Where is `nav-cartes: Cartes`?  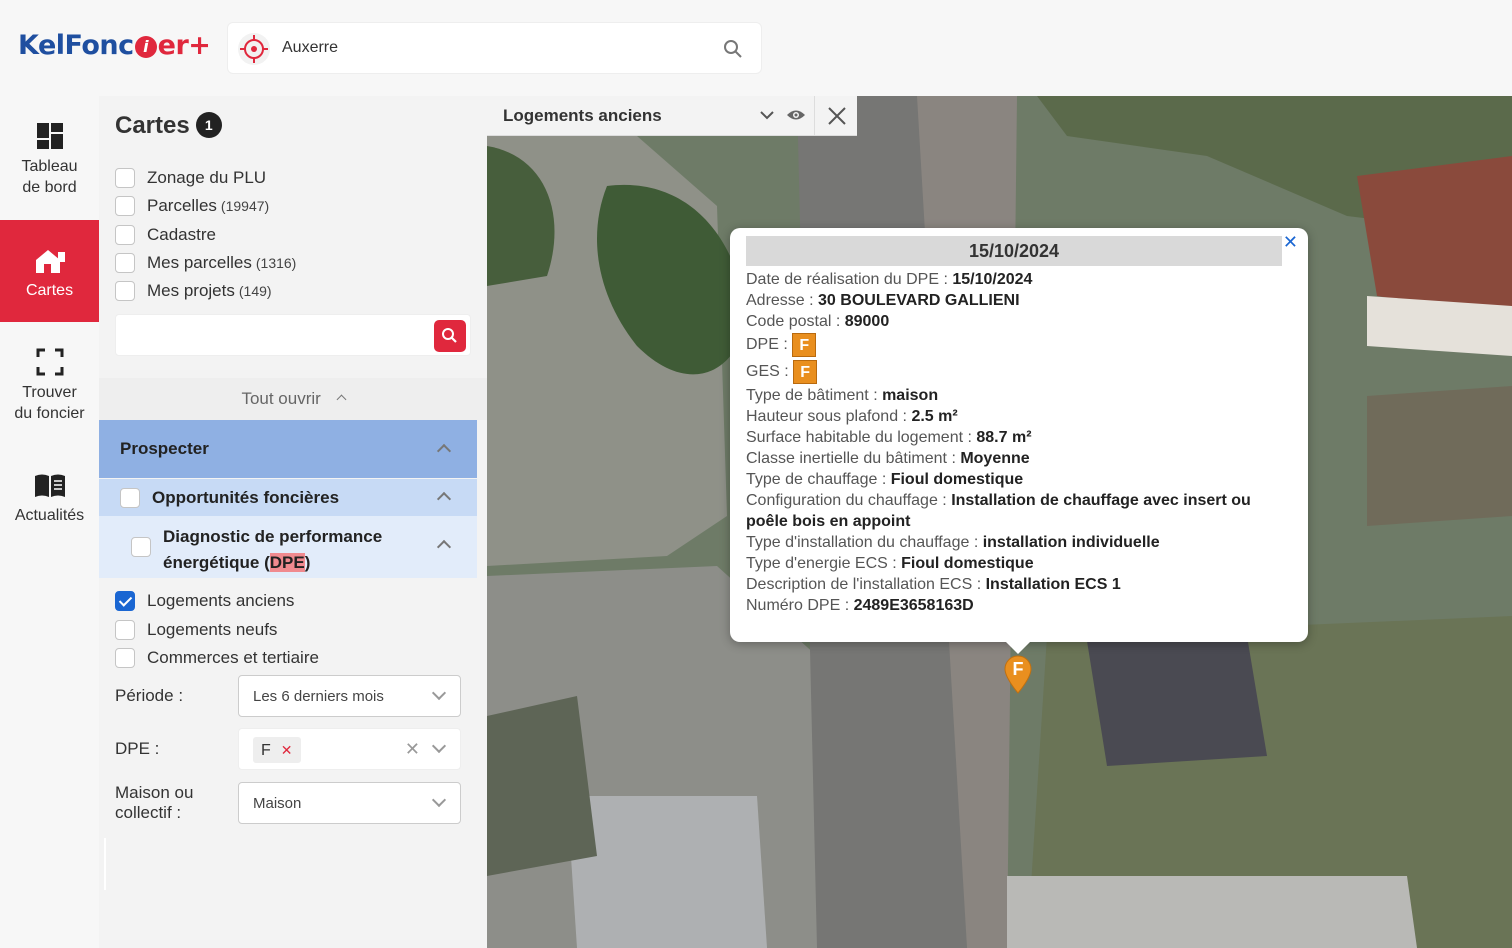 nav-cartes: Cartes is located at coordinates (49, 271).